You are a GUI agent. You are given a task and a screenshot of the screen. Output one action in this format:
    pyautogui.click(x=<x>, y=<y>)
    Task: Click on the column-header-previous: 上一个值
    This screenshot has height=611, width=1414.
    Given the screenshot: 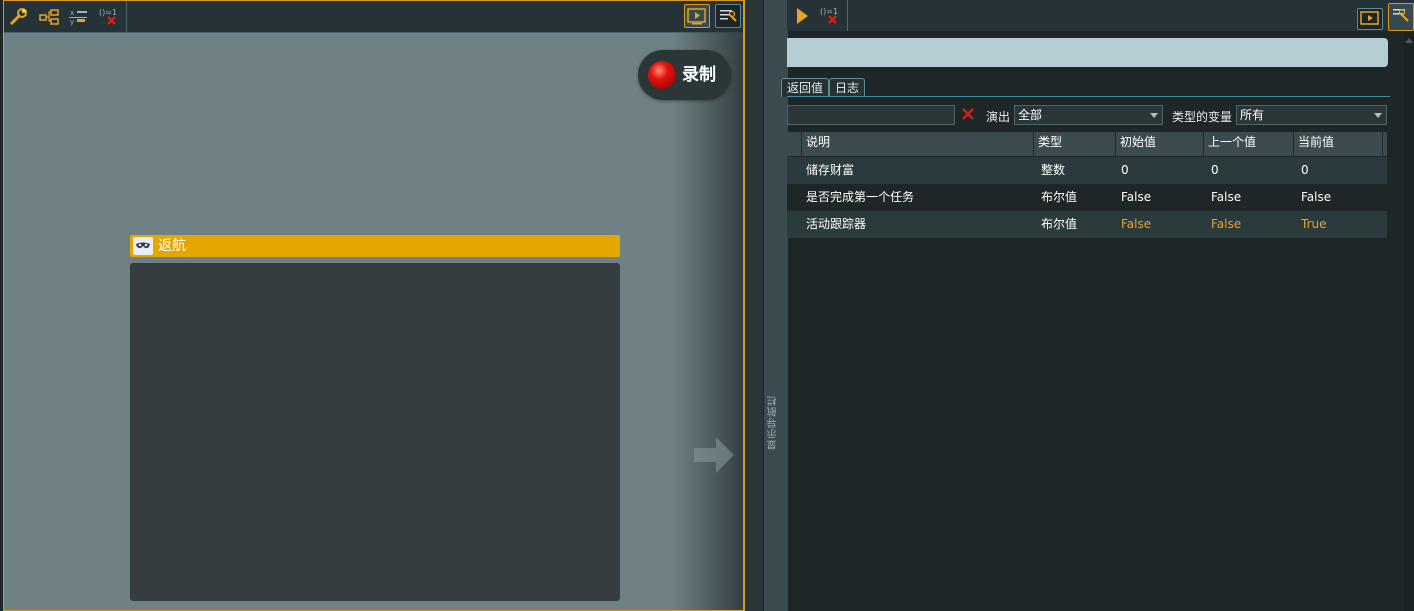 What is the action you would take?
    pyautogui.click(x=1248, y=144)
    